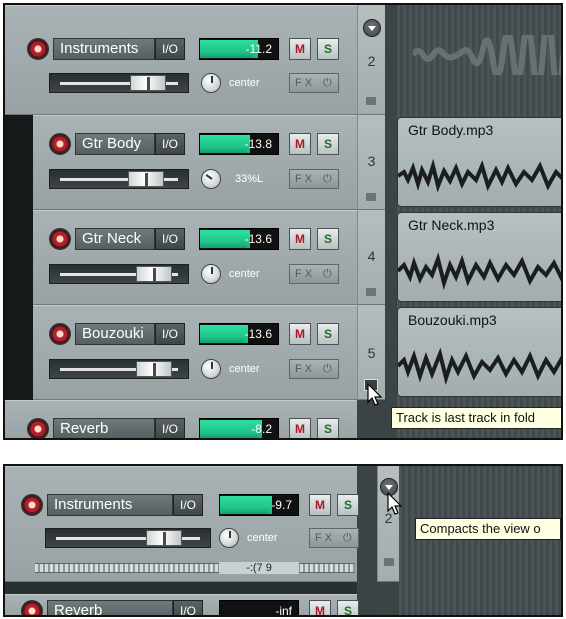  What do you see at coordinates (249, 179) in the screenshot?
I see `pan-label: 33%L` at bounding box center [249, 179].